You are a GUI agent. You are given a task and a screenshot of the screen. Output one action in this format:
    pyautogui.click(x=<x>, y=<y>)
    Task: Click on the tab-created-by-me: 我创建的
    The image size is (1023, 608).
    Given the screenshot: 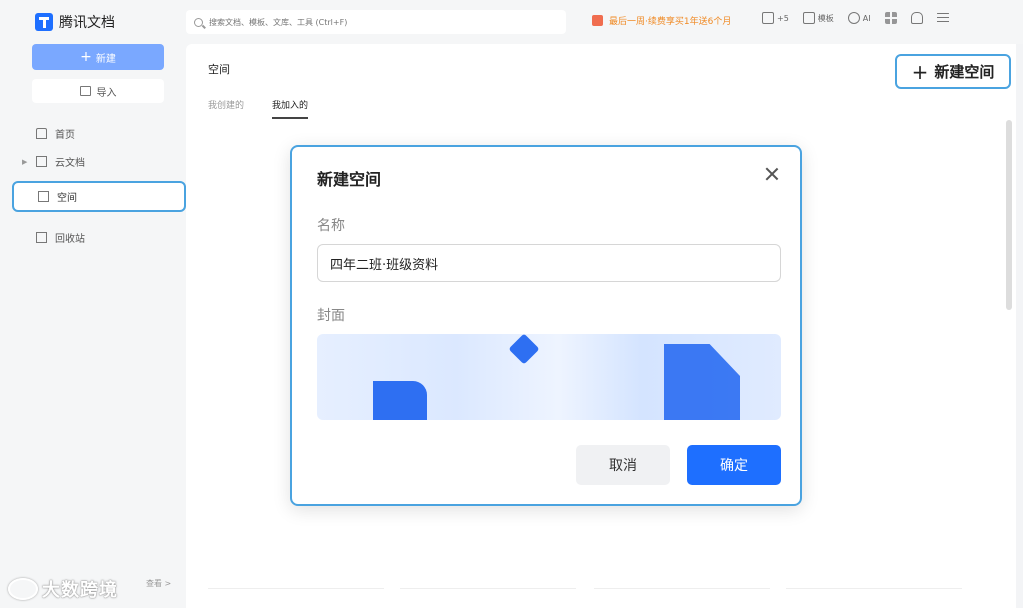 What is the action you would take?
    pyautogui.click(x=226, y=108)
    